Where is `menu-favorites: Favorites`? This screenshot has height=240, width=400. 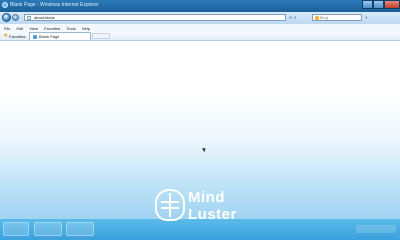 menu-favorites: Favorites is located at coordinates (52, 28).